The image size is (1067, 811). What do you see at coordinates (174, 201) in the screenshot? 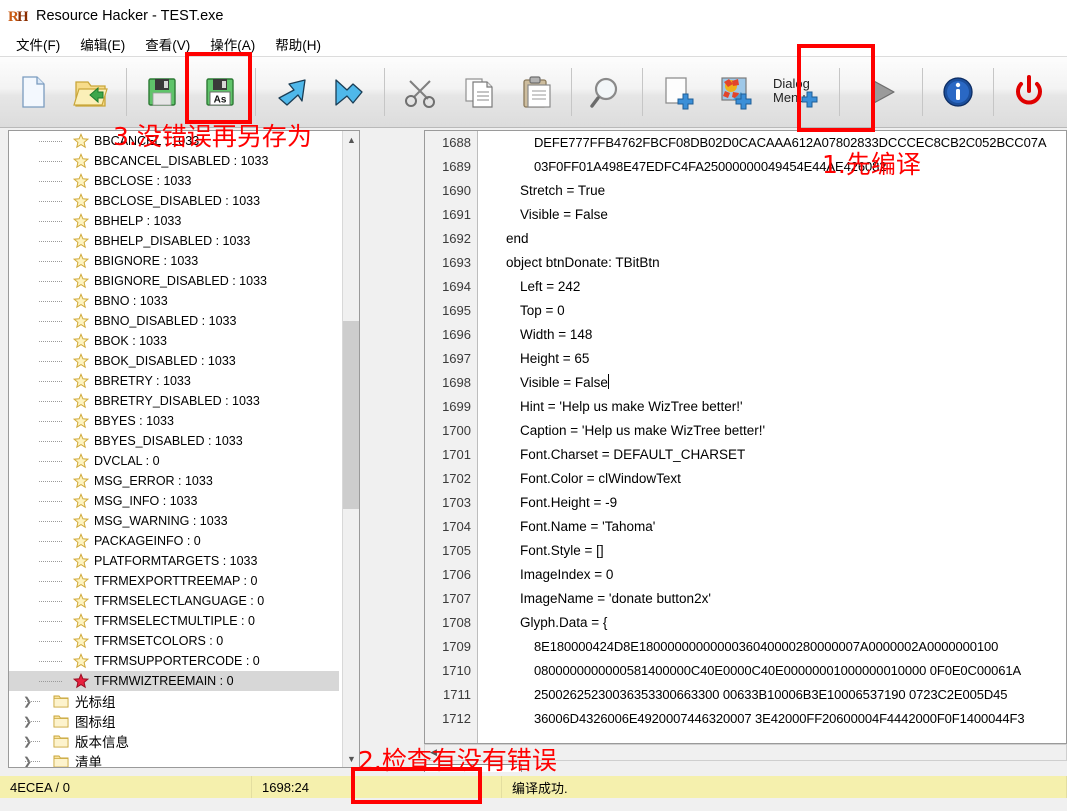
I see `tree-item: BBCLOSE_DISABLED : 1033` at bounding box center [174, 201].